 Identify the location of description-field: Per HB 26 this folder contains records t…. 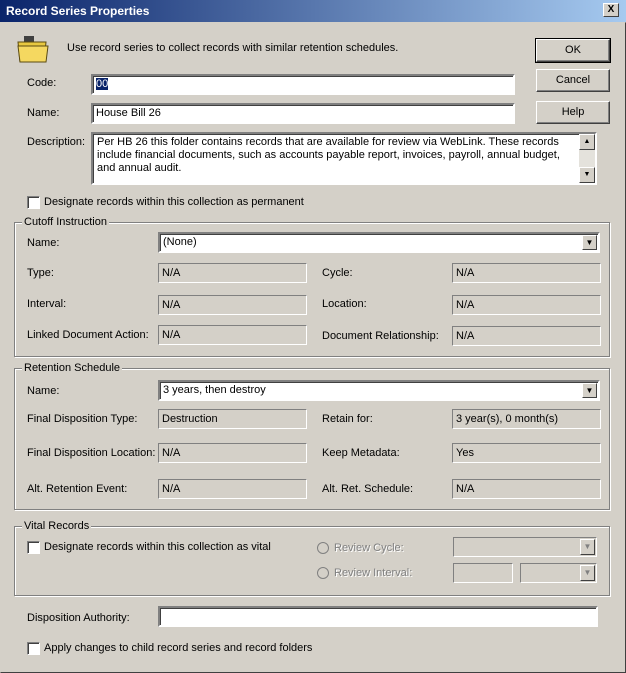
(344, 158).